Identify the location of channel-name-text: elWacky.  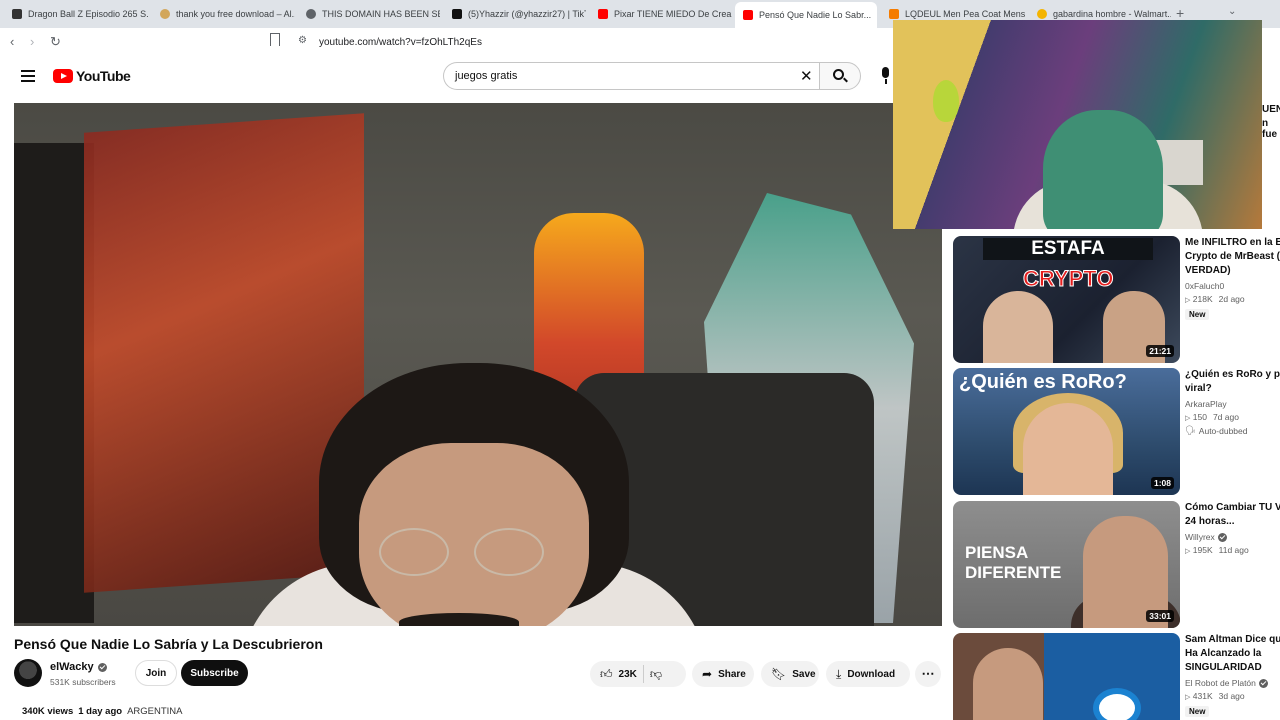
(72, 667).